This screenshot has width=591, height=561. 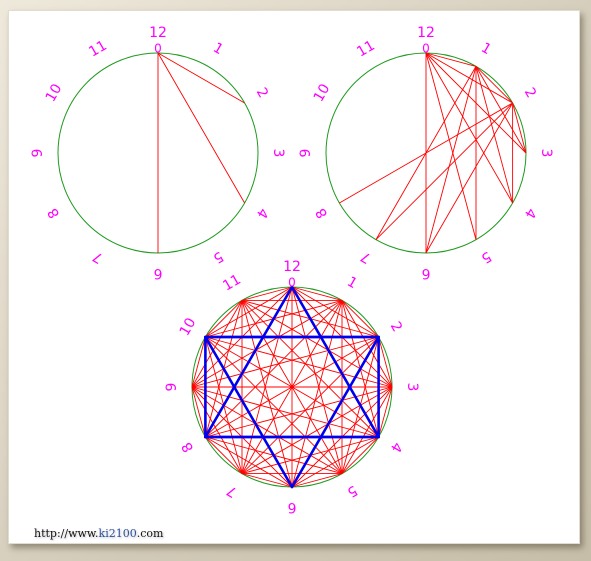 I want to click on watermark-suffix: .com, so click(x=150, y=533).